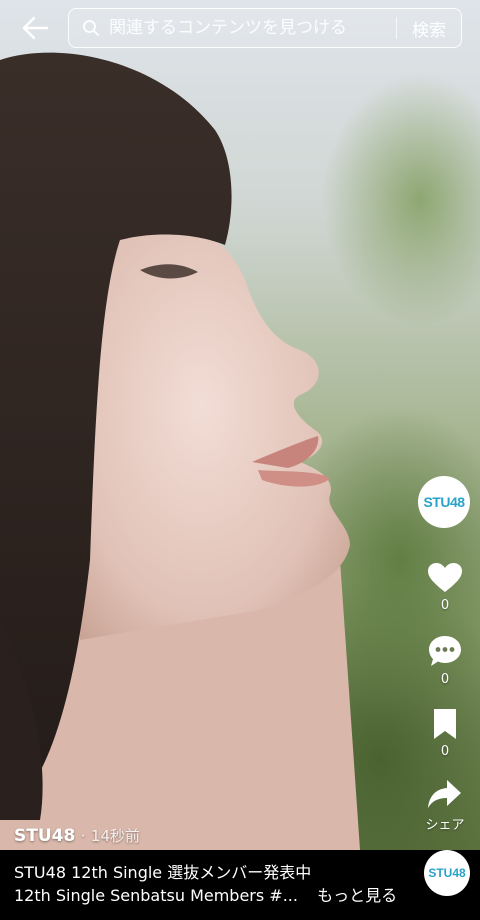  I want to click on author-line: STU48 · 14秒前, so click(77, 835).